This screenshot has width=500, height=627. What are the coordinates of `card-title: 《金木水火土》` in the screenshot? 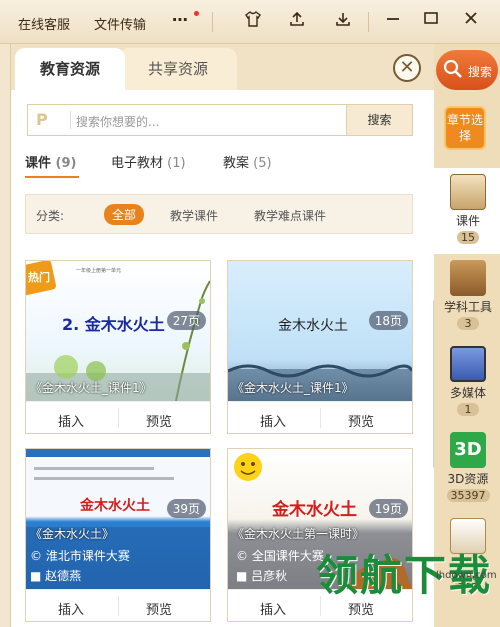 It's located at (72, 534).